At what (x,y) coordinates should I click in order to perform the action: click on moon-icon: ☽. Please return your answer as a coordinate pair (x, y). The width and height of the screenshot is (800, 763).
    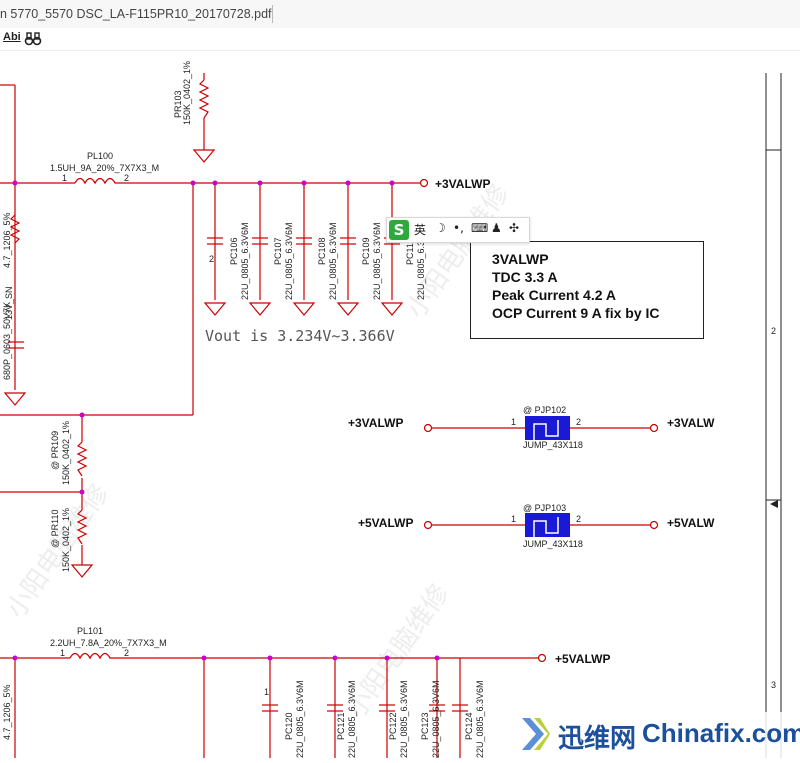
    Looking at the image, I should click on (440, 228).